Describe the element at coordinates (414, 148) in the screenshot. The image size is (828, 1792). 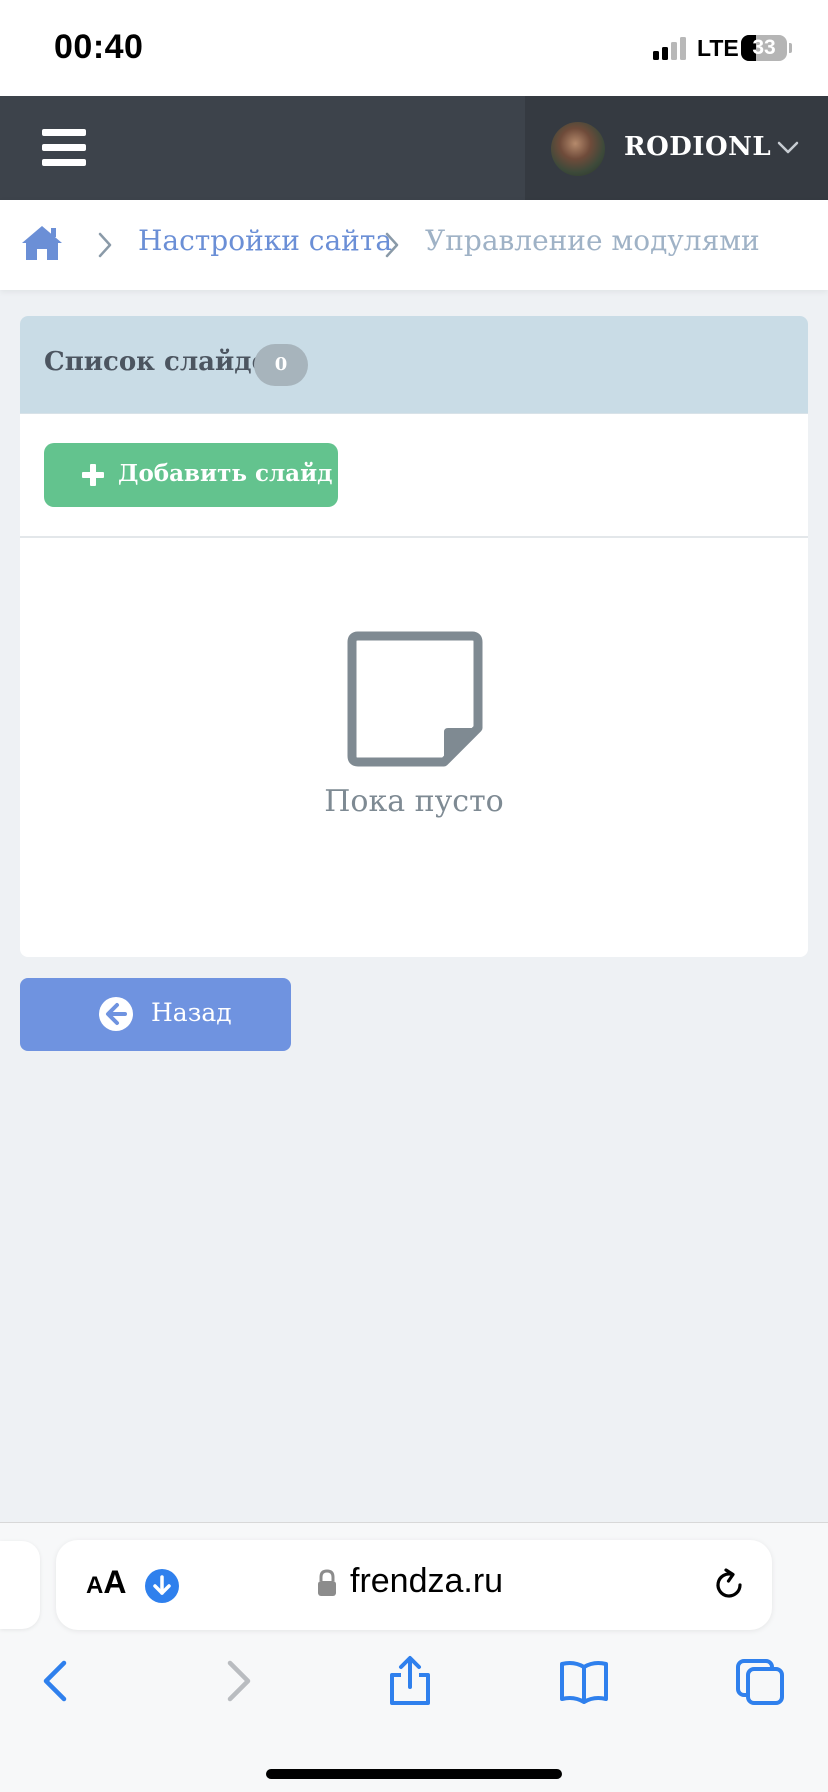
I see `top-navbar: RODIONL` at that location.